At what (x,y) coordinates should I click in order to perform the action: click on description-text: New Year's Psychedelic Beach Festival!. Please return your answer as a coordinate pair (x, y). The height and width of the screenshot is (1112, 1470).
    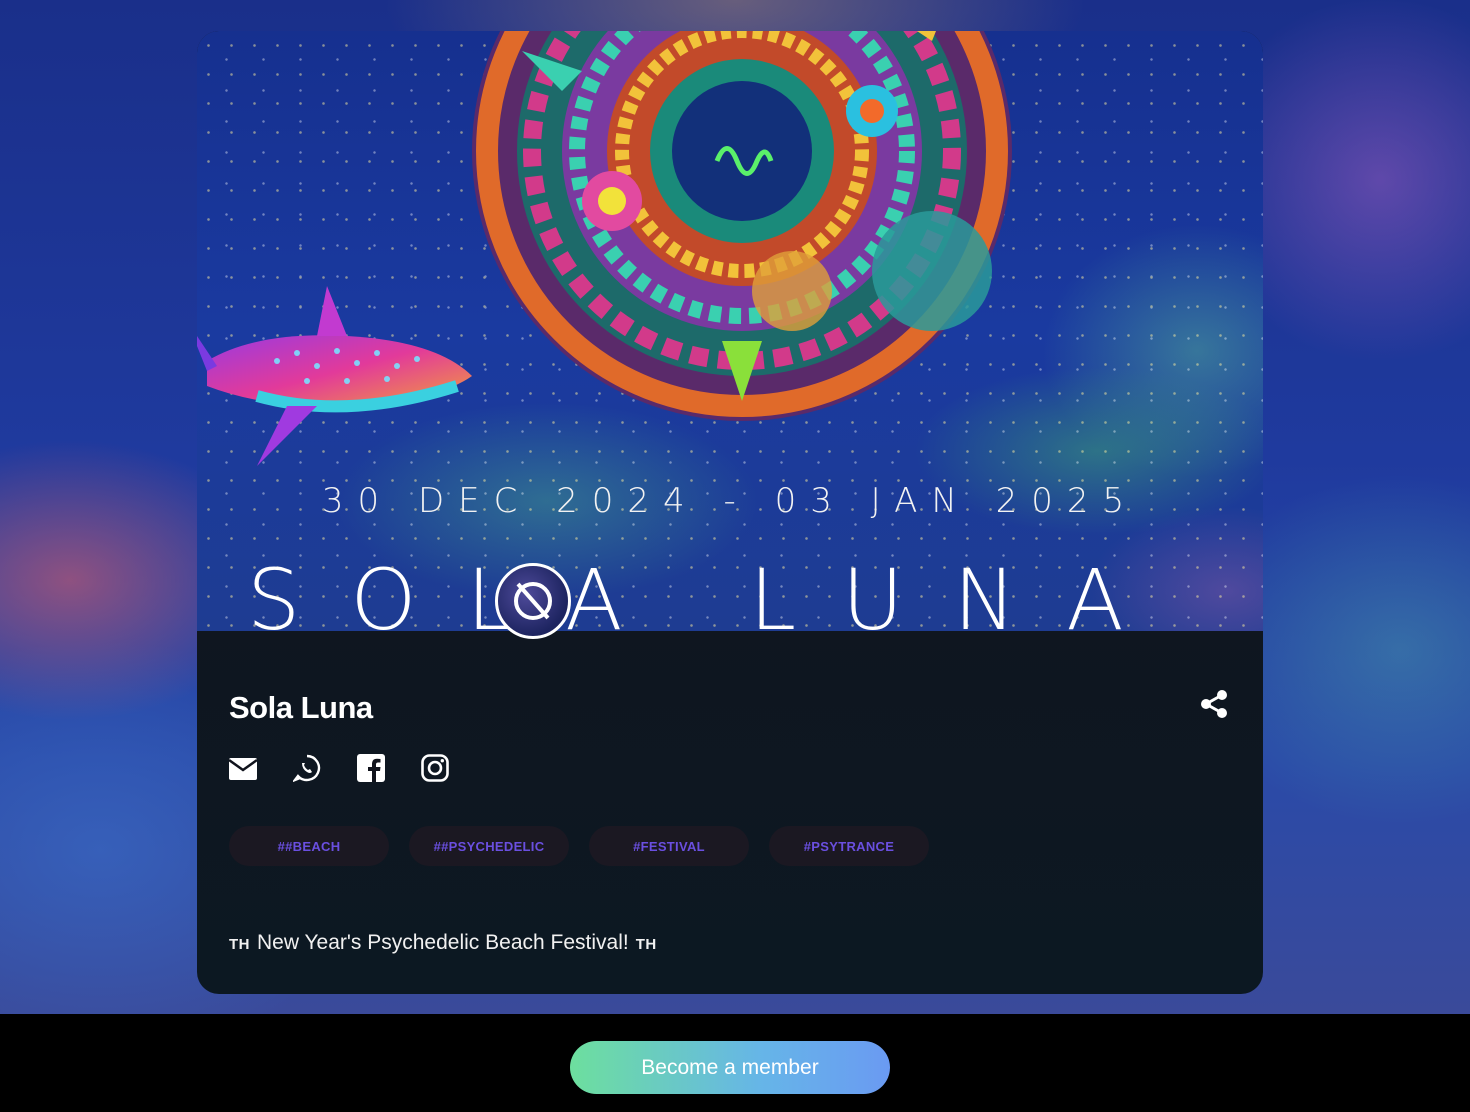
    Looking at the image, I should click on (443, 942).